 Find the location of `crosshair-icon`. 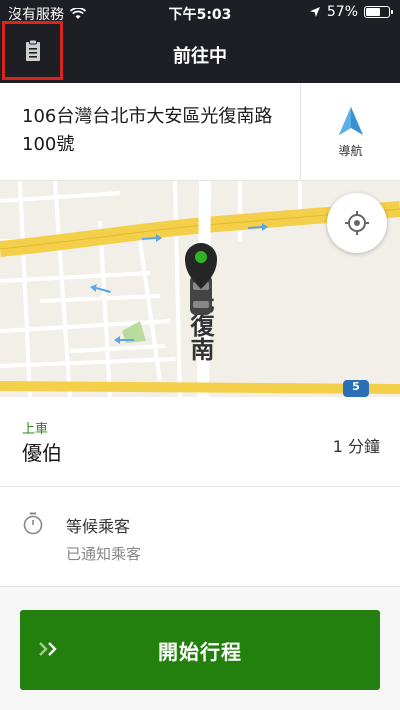

crosshair-icon is located at coordinates (357, 223).